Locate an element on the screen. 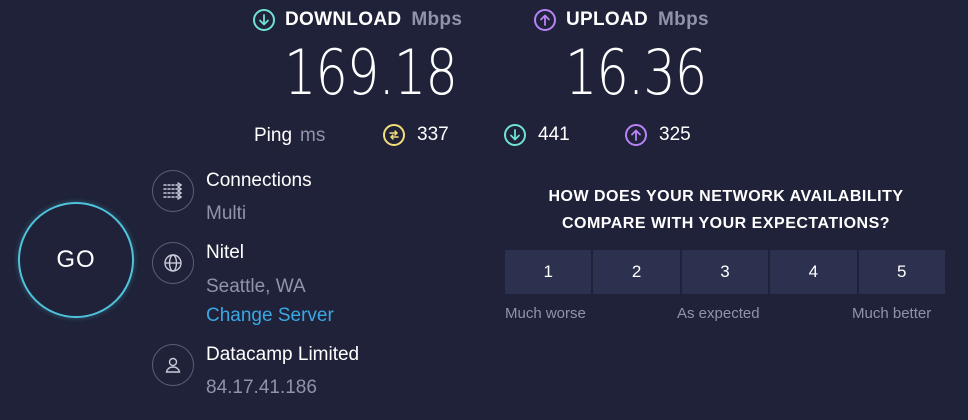 This screenshot has height=420, width=968. ping-label: Ping ms is located at coordinates (289, 136).